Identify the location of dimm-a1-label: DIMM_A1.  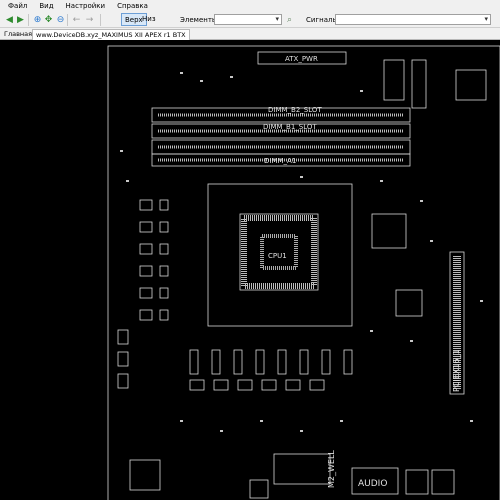
(280, 161).